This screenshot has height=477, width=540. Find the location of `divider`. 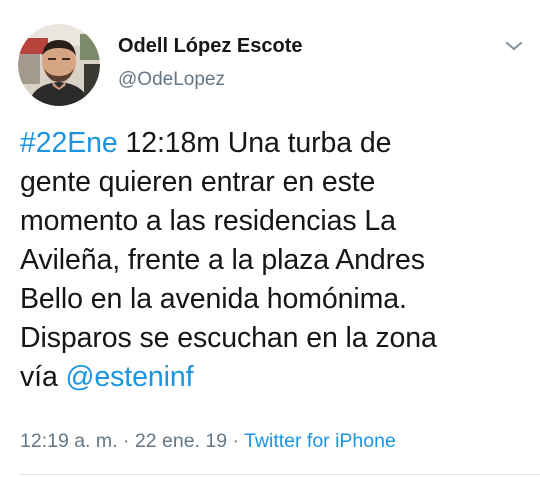

divider is located at coordinates (280, 474).